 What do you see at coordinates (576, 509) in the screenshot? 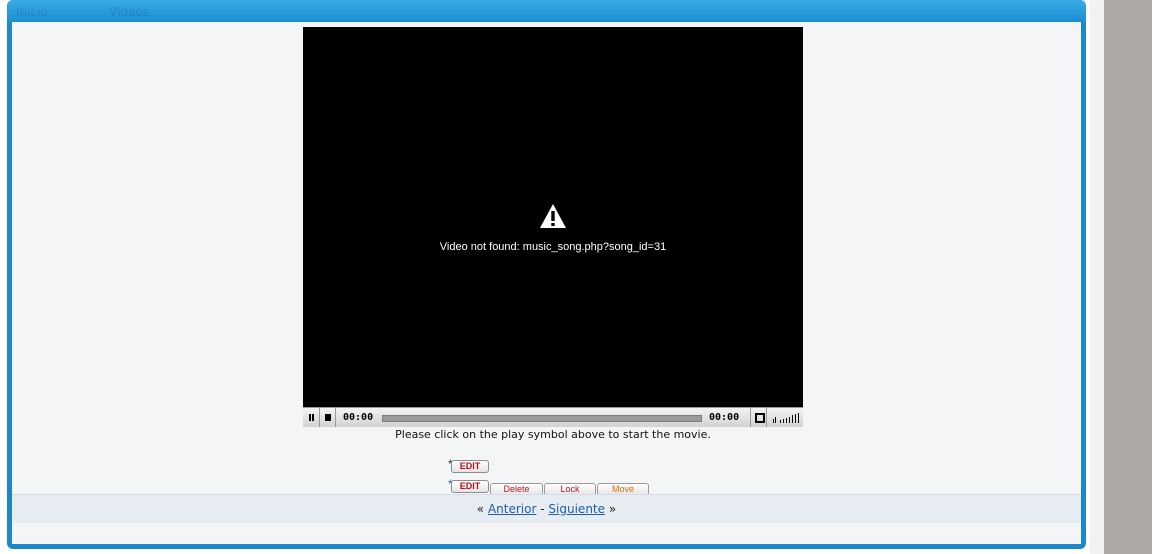
I see `next-link: Siguiente` at bounding box center [576, 509].